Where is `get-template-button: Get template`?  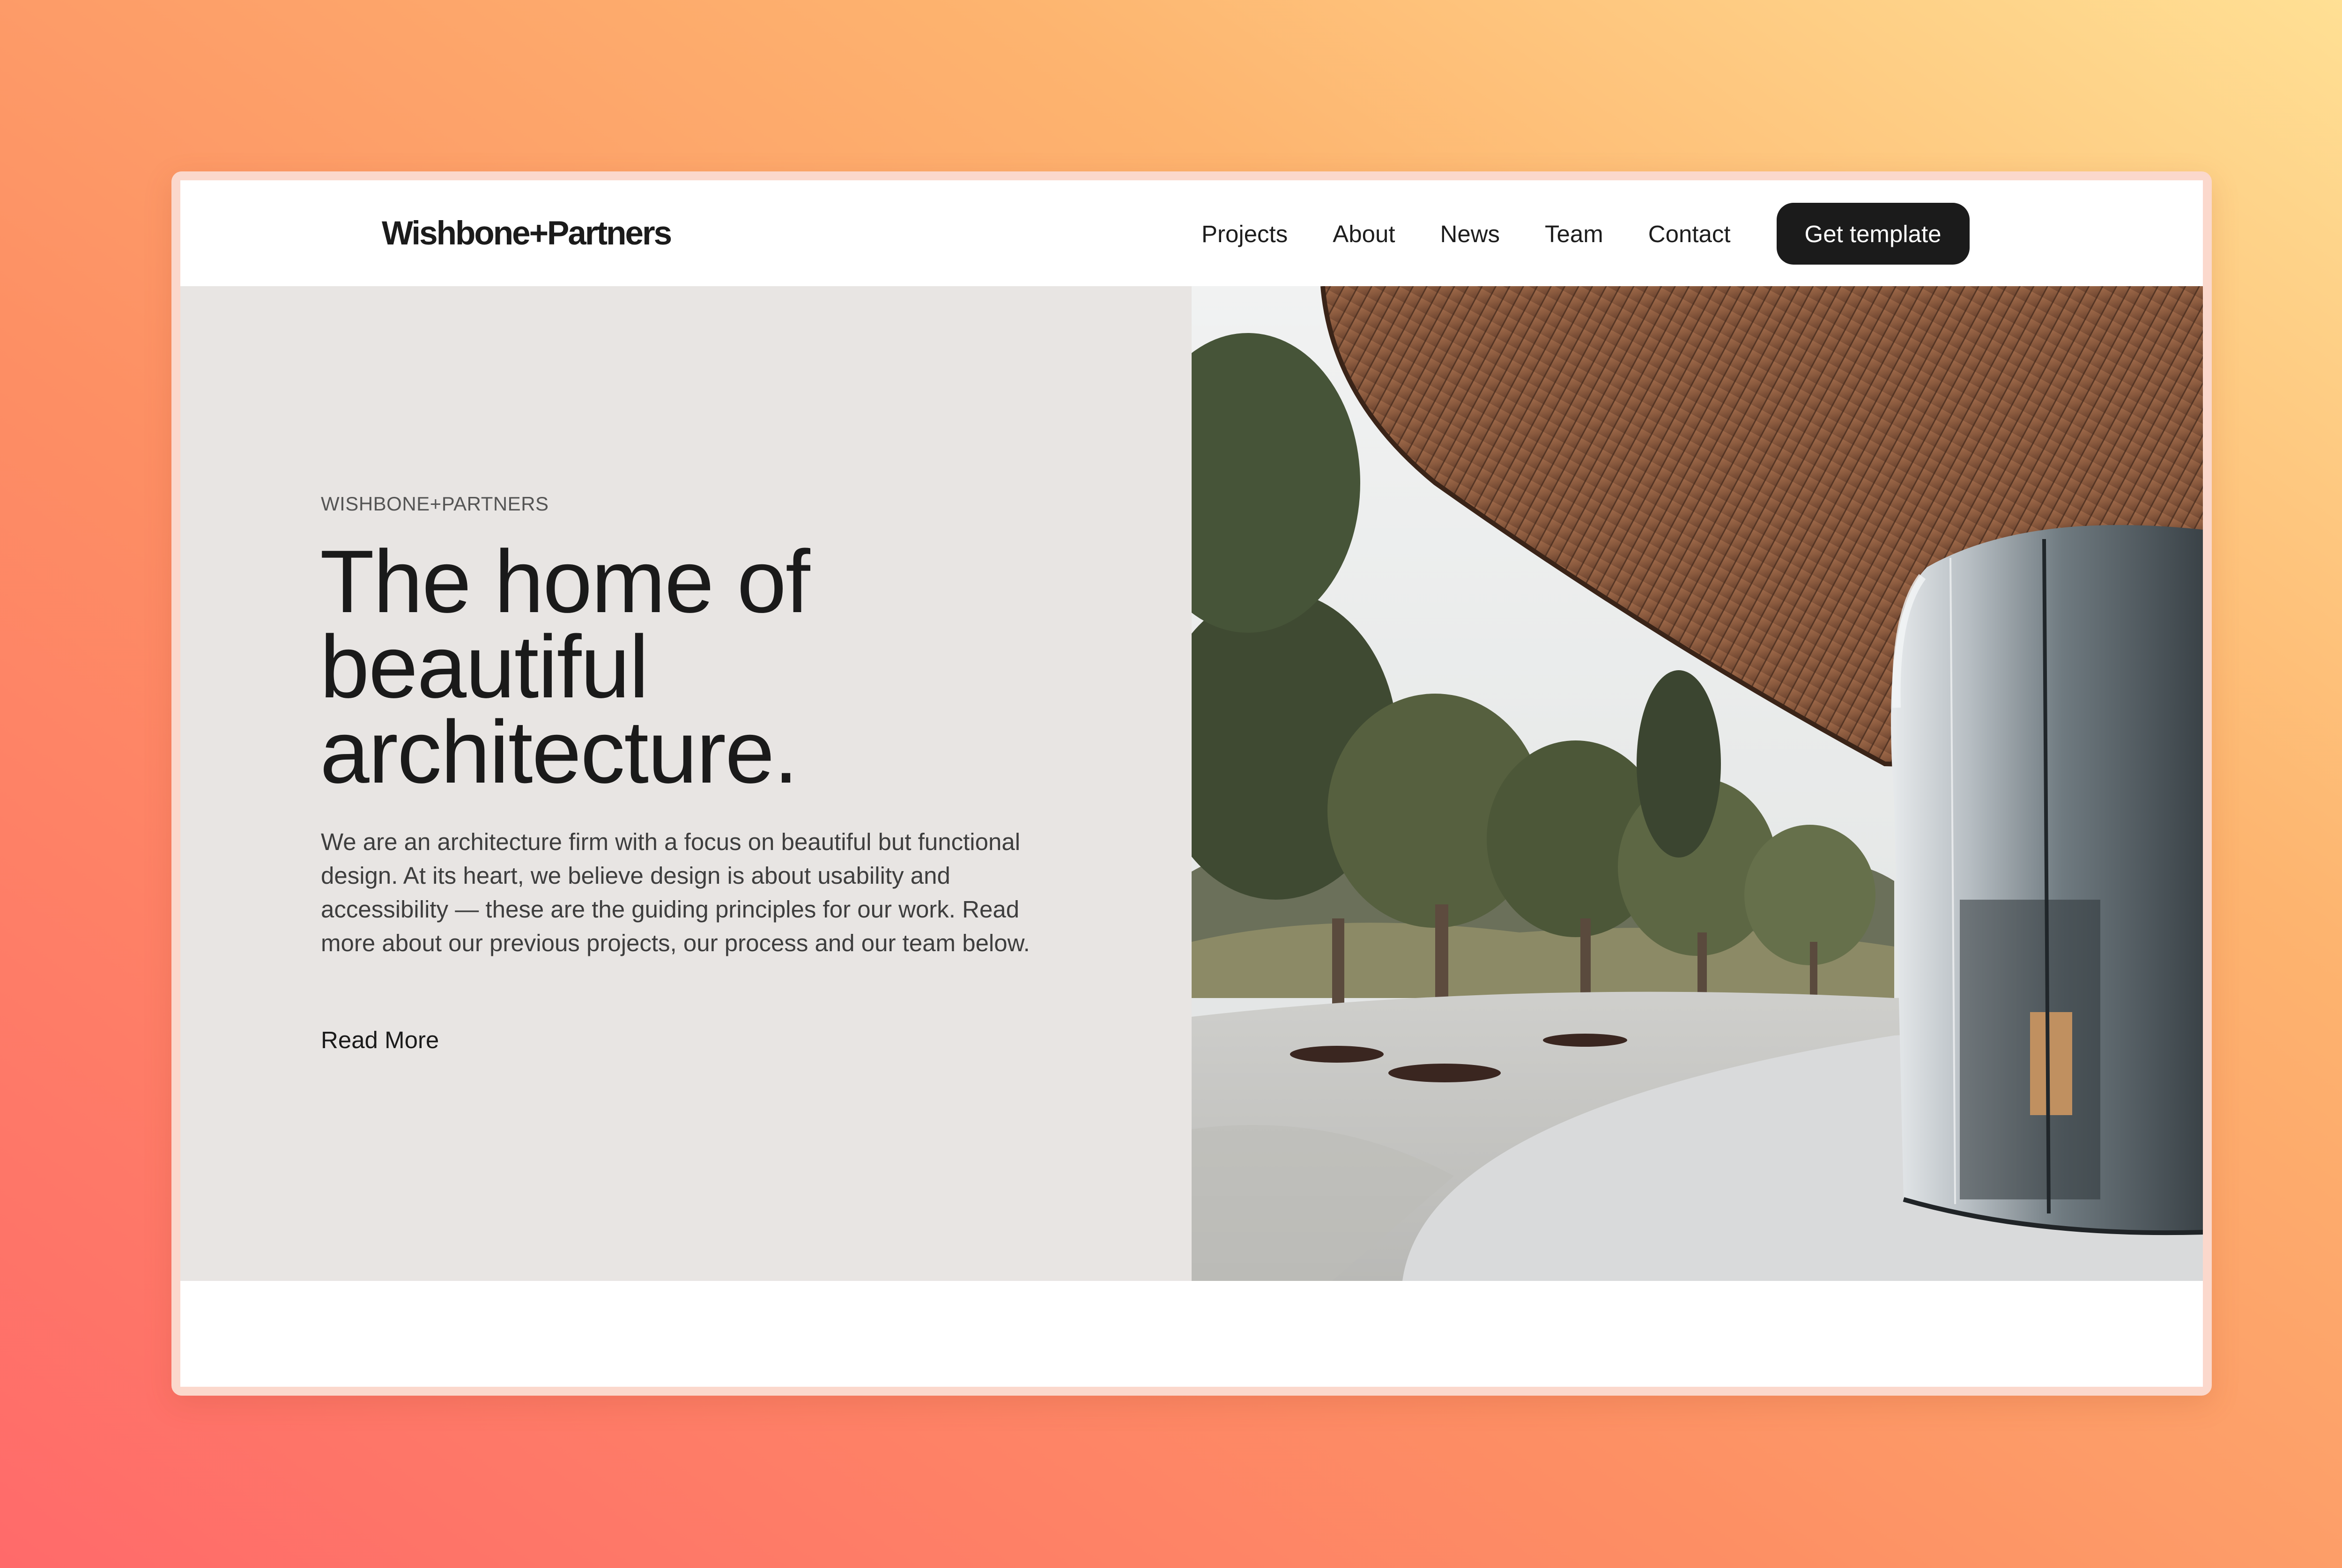
get-template-button: Get template is located at coordinates (1873, 234).